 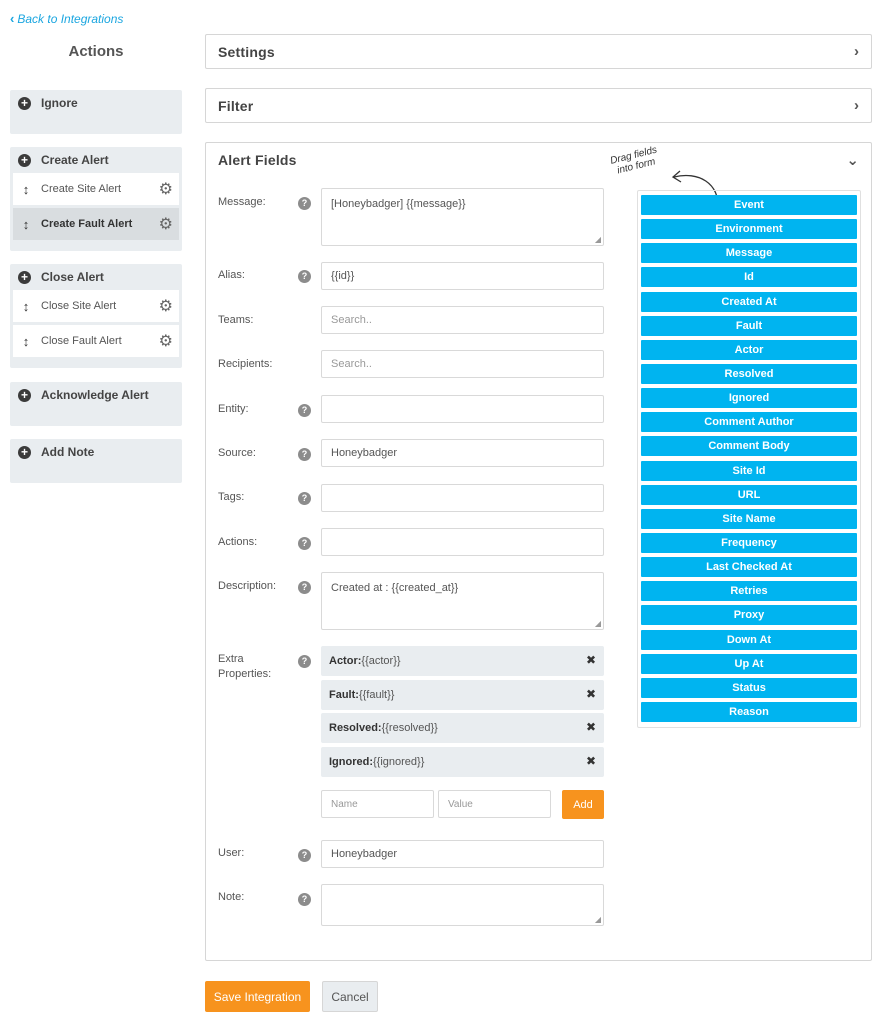 I want to click on panel-title: Alert Fields, so click(x=257, y=160).